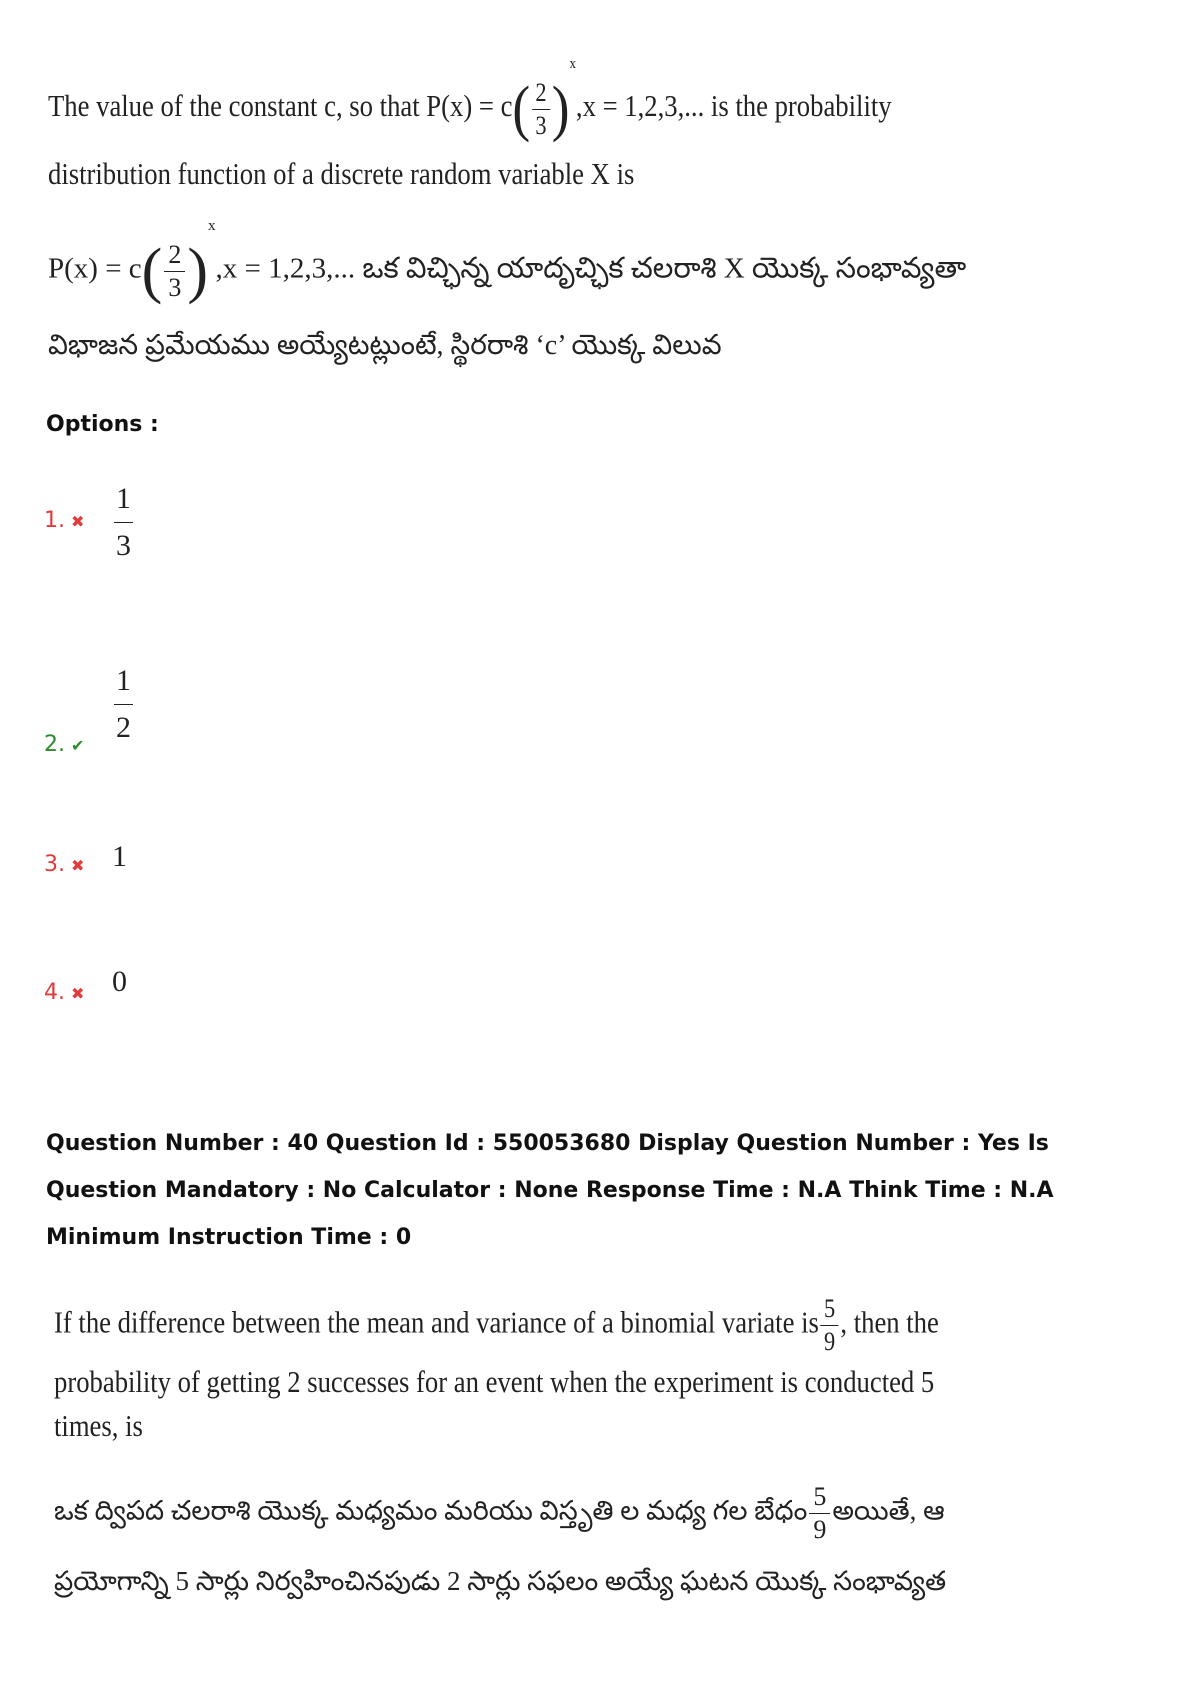 This screenshot has height=1684, width=1190. Describe the element at coordinates (888, 1510) in the screenshot. I see `question2-telugu-text-post: అయితే, ఆ` at that location.